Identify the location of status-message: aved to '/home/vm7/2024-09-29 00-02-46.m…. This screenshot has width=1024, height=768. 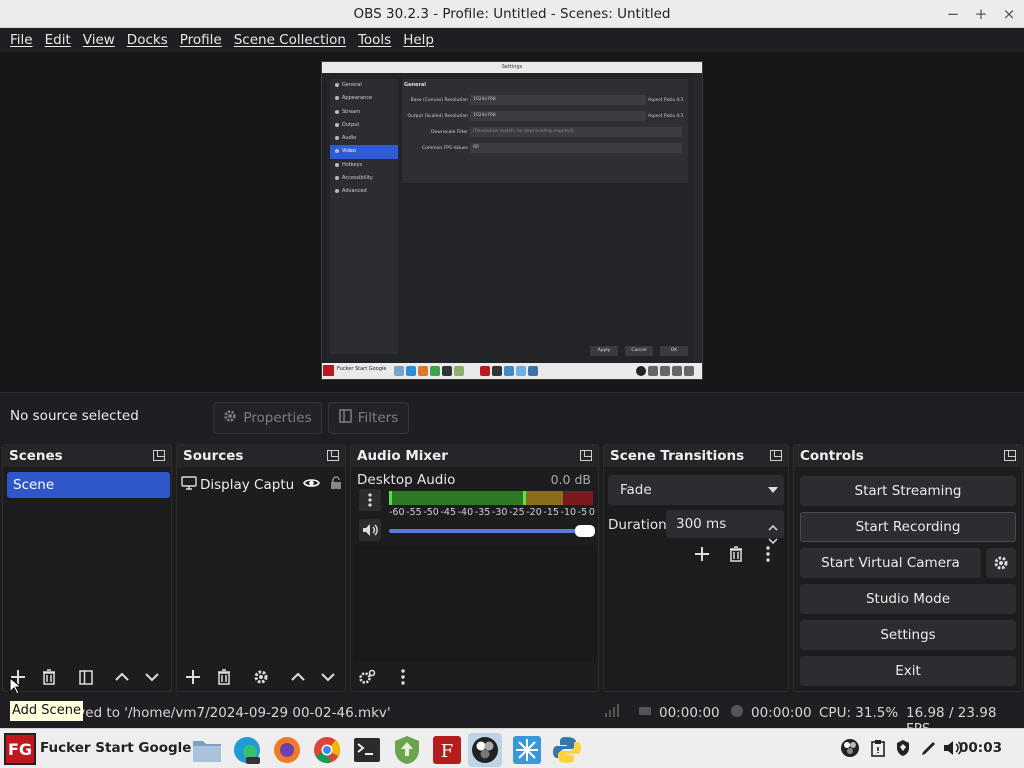
(230, 713).